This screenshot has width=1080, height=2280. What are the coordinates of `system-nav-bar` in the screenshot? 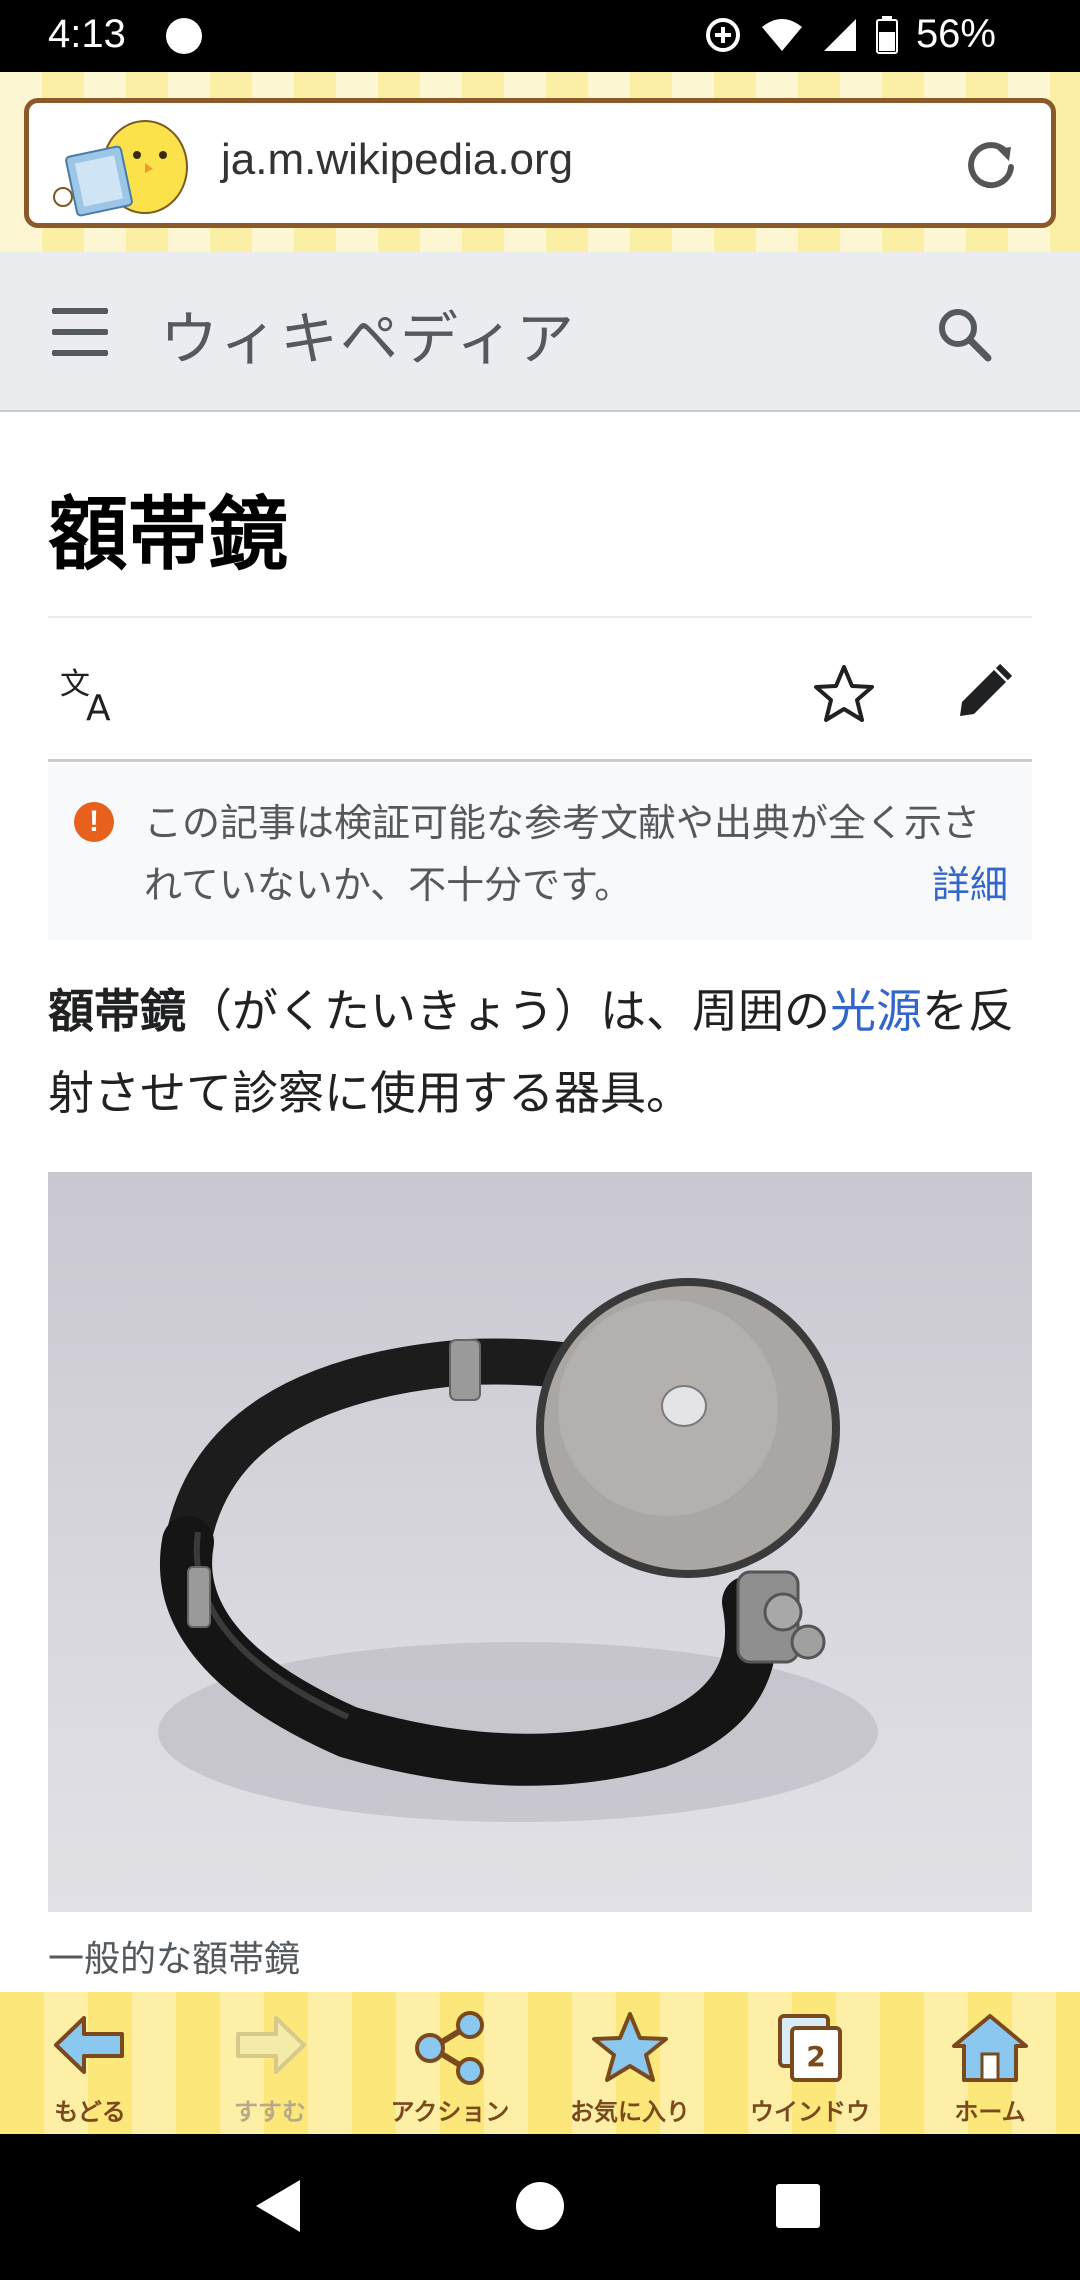 It's located at (540, 2207).